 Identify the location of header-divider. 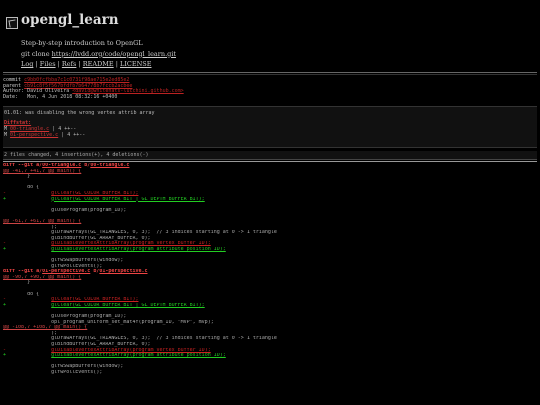
(270, 72).